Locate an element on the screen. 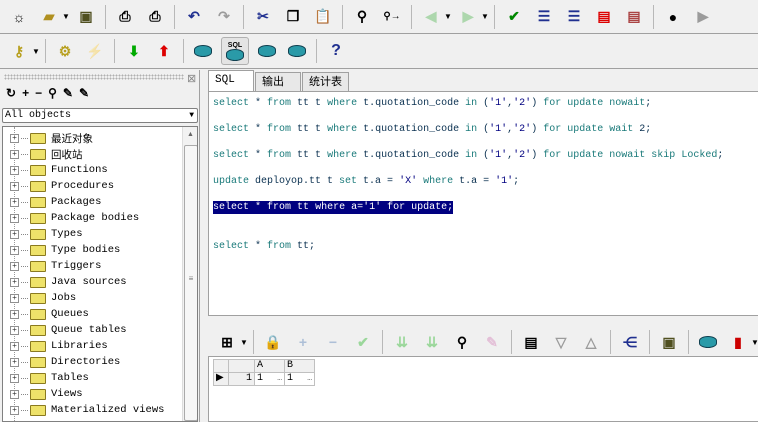 This screenshot has width=758, height=422. gear-icon: ⚙ is located at coordinates (65, 51).